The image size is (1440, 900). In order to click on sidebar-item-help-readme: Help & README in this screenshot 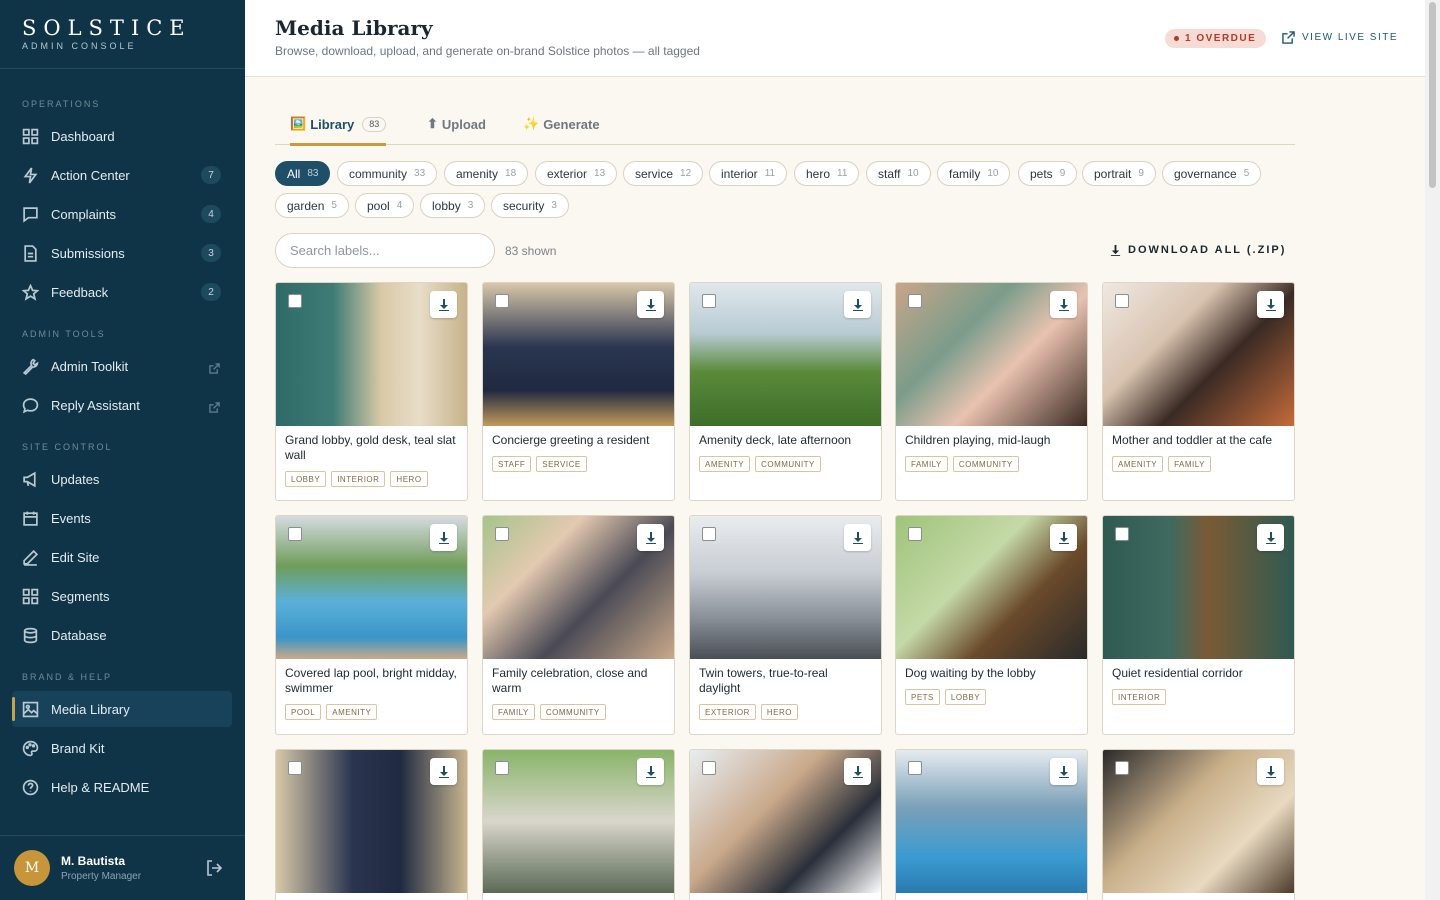, I will do `click(122, 787)`.